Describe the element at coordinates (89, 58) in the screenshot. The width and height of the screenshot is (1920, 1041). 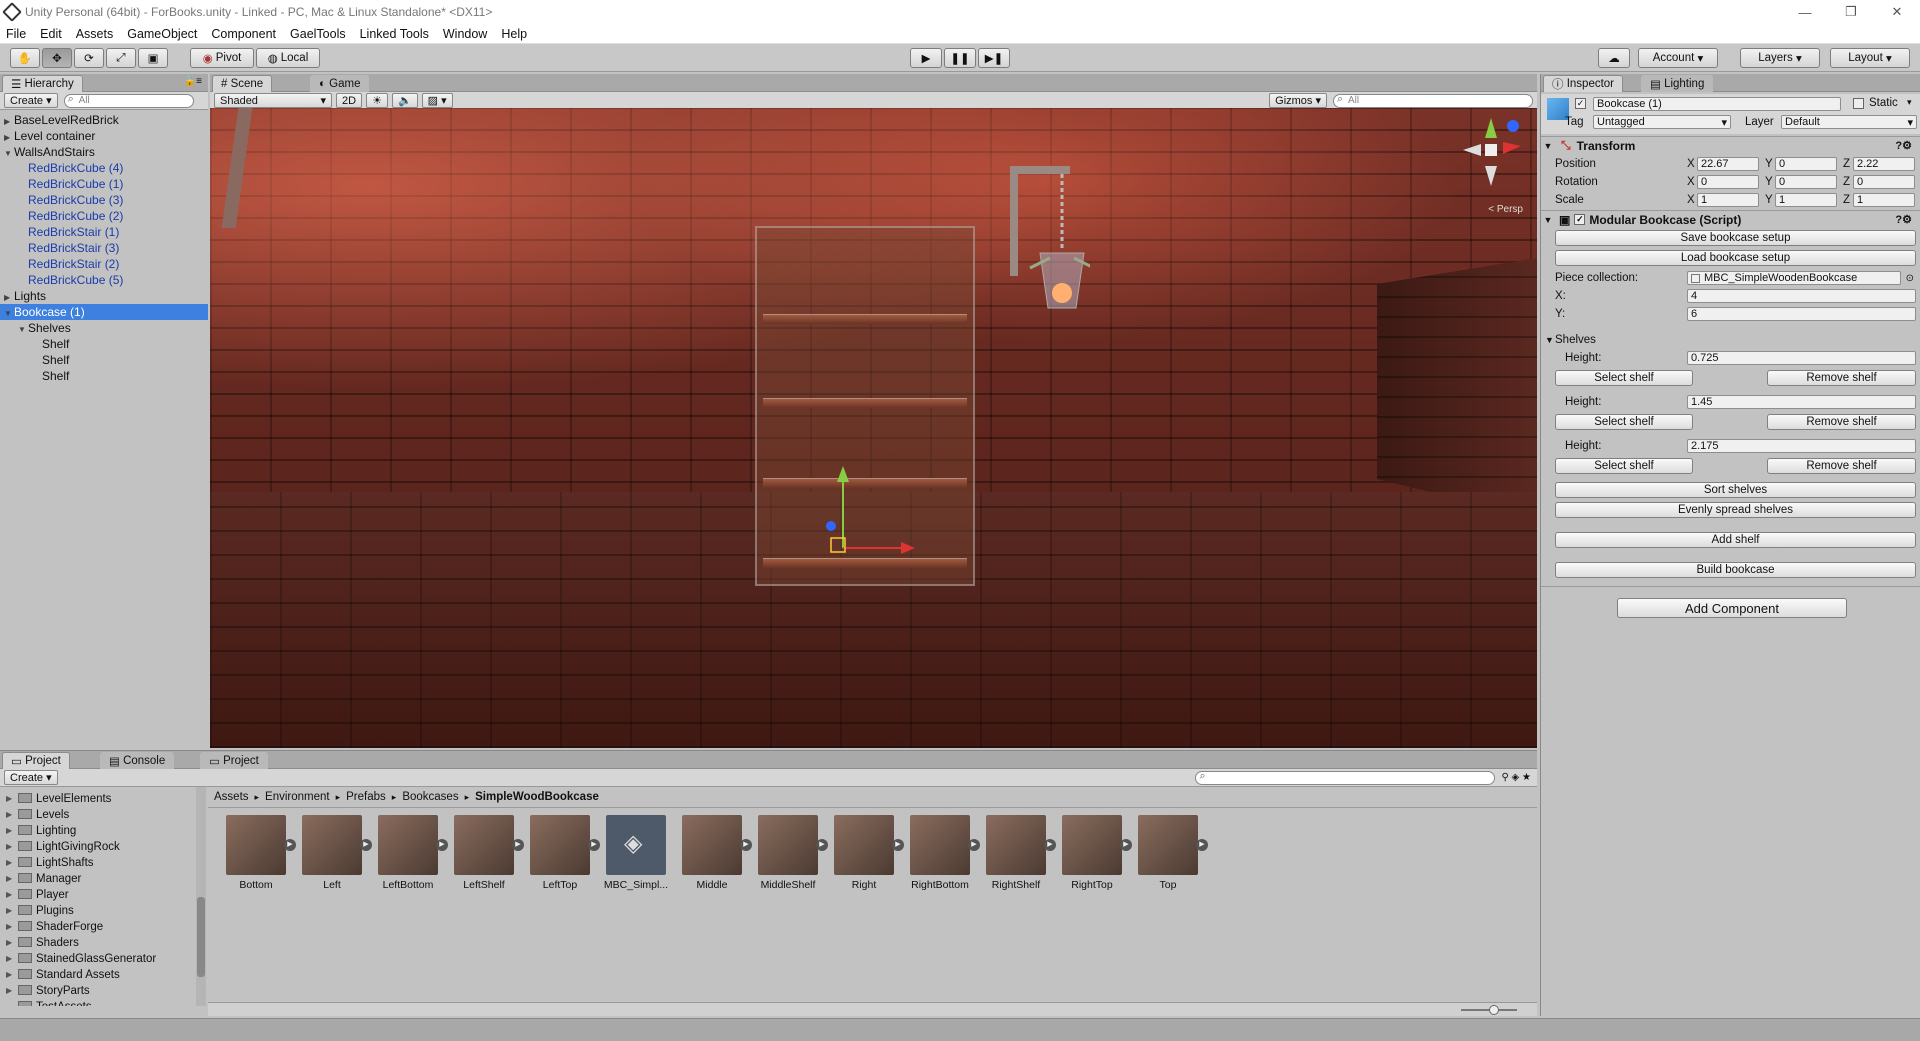
I see `rotate-tool-button: ⟳` at that location.